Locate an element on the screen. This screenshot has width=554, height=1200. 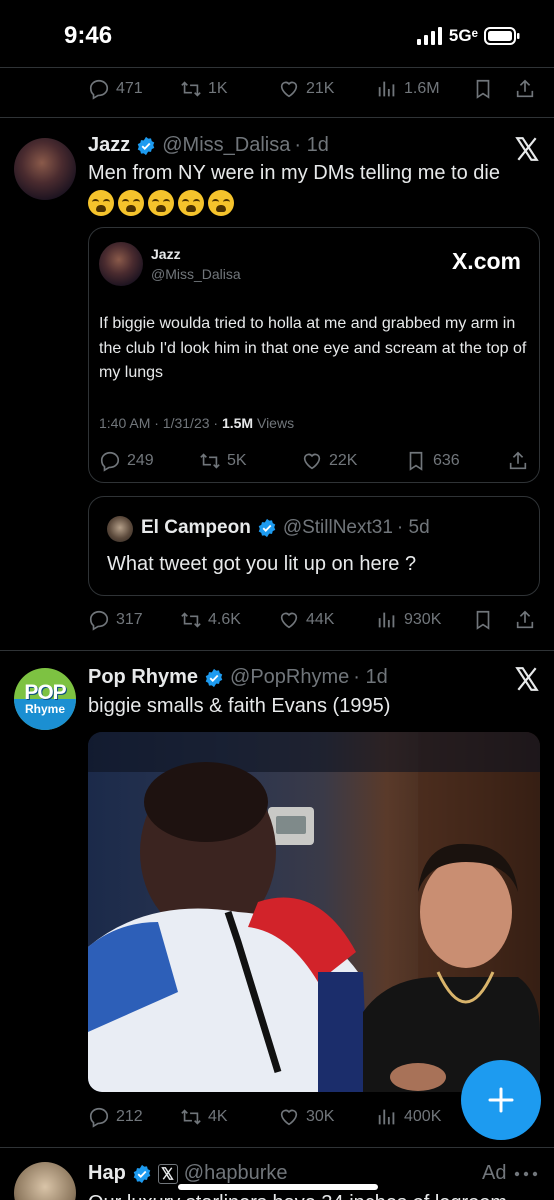
bookmark-count: 636 is located at coordinates (446, 460).